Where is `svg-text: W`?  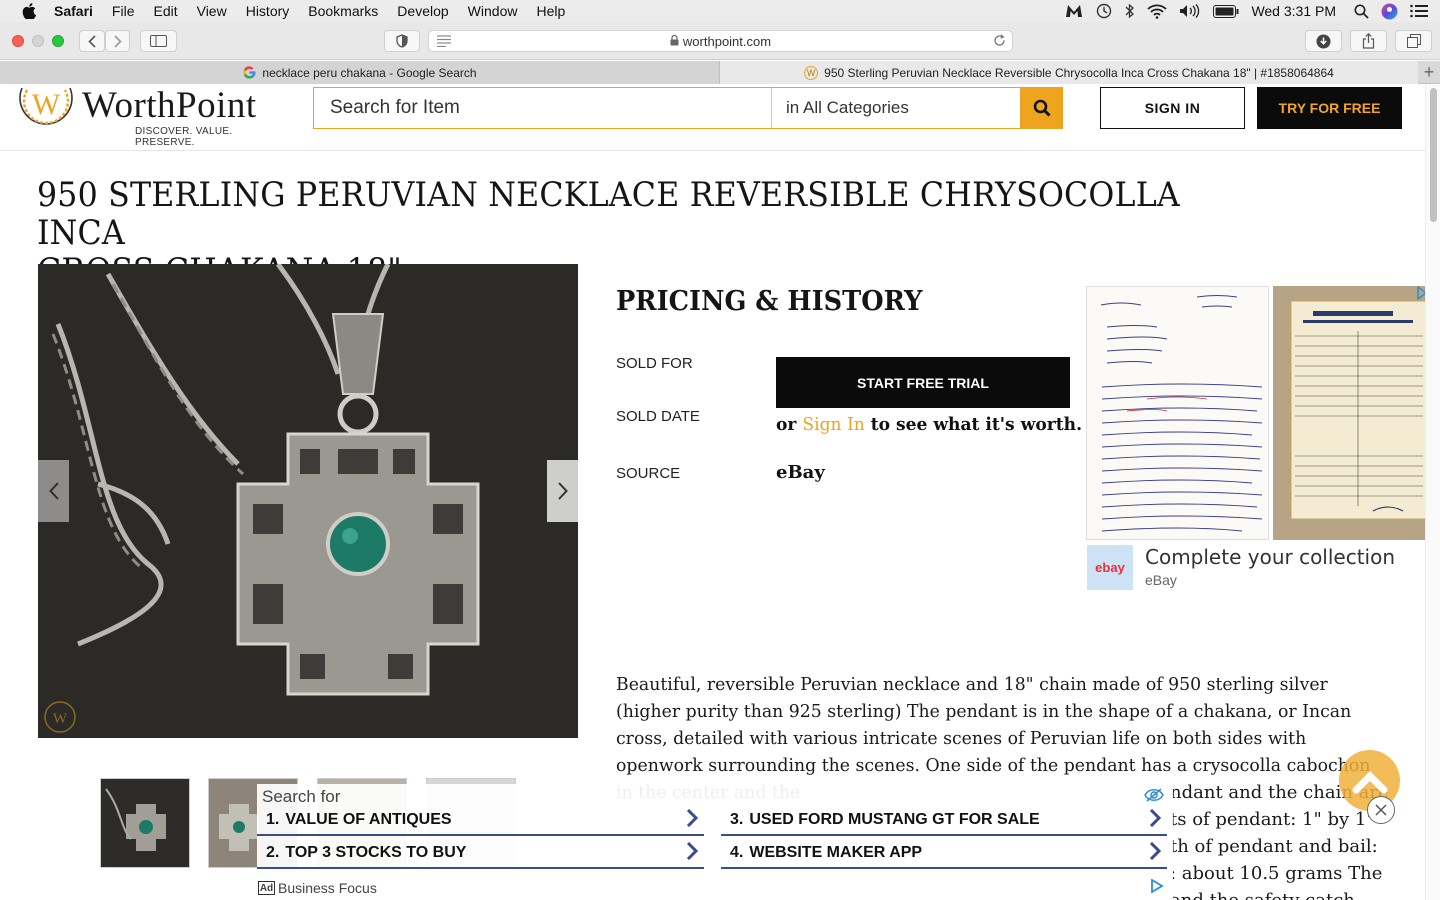 svg-text: W is located at coordinates (60, 719).